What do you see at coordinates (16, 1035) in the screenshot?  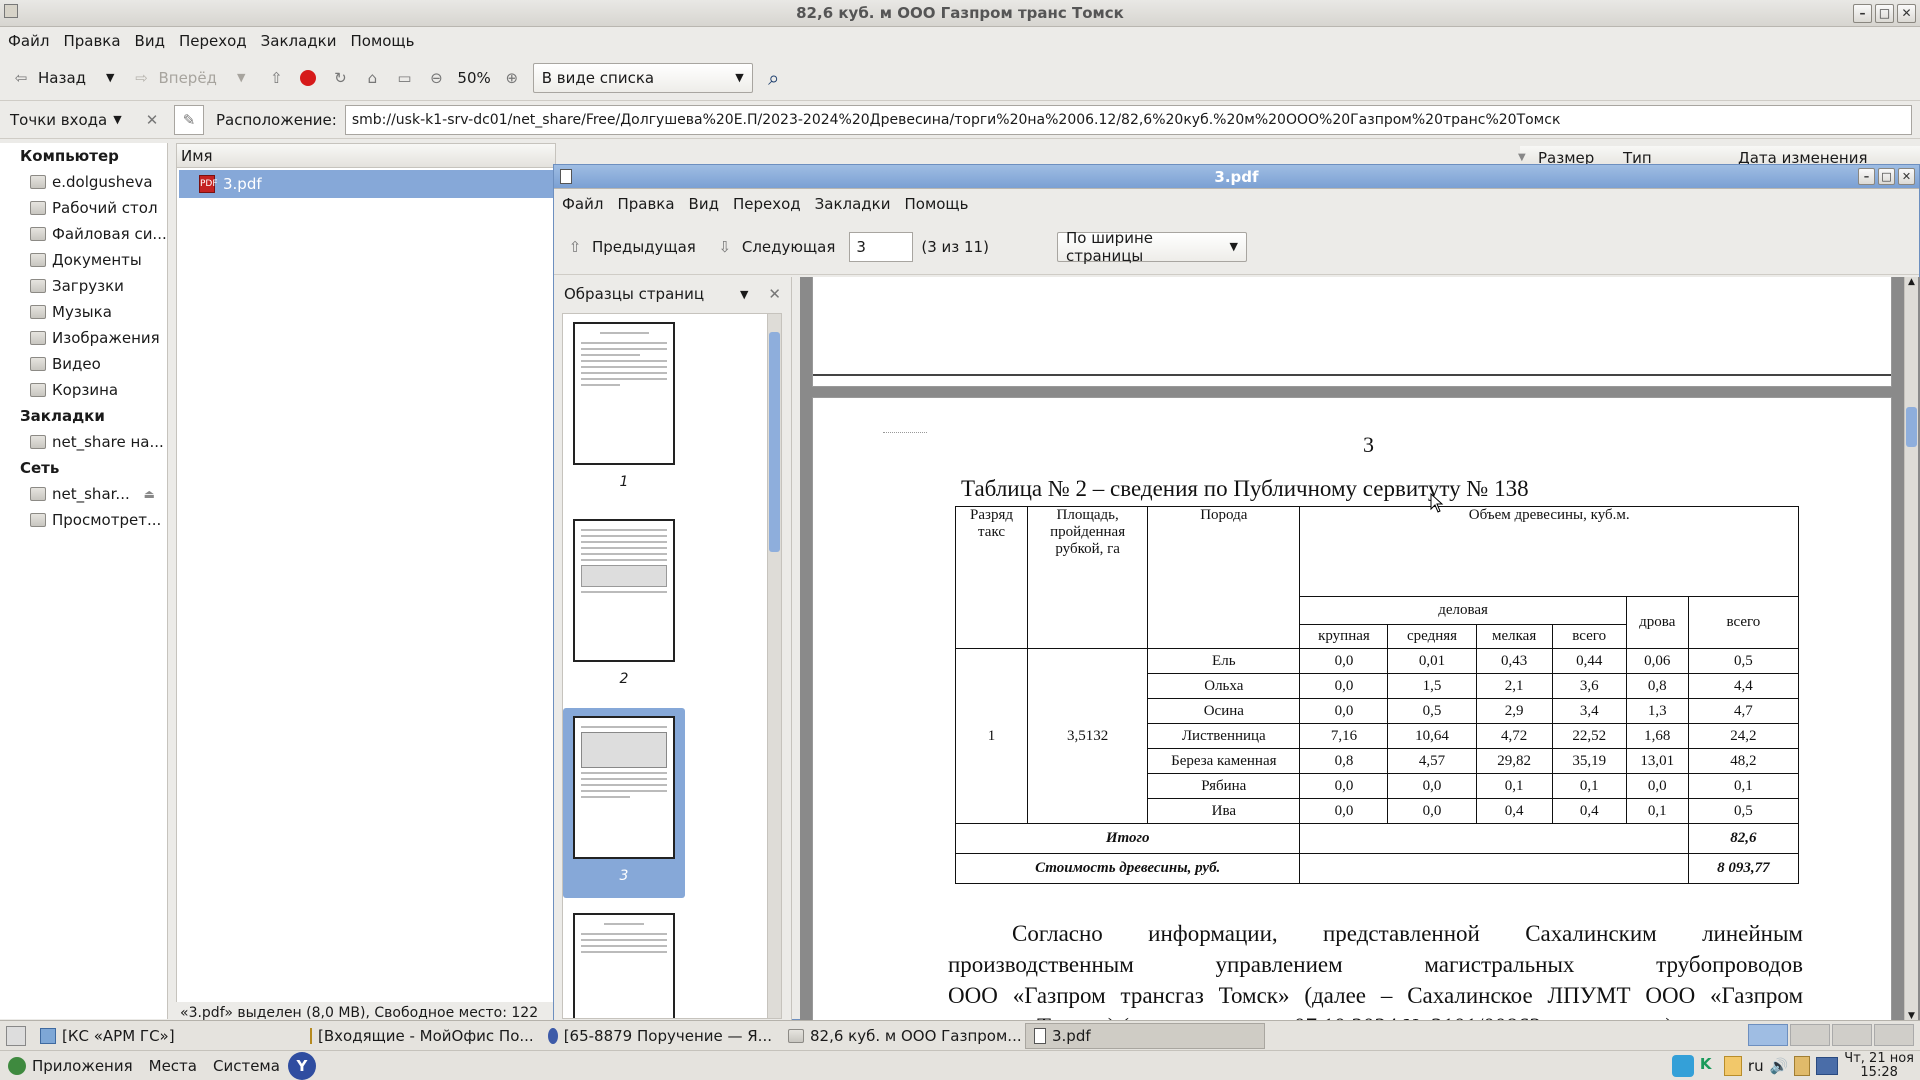 I see `show-desktop-icon` at bounding box center [16, 1035].